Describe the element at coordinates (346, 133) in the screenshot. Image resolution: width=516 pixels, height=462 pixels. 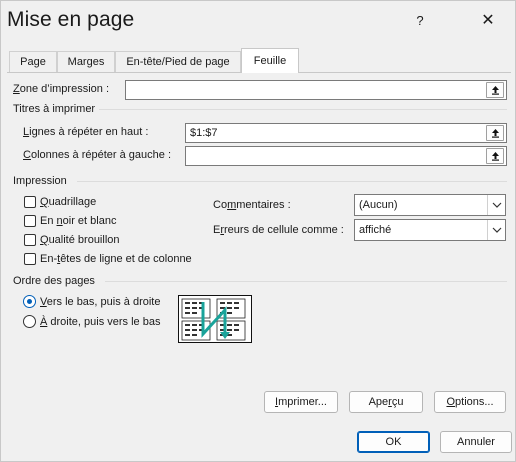
I see `rows-to-repeat-input: $1:$7` at that location.